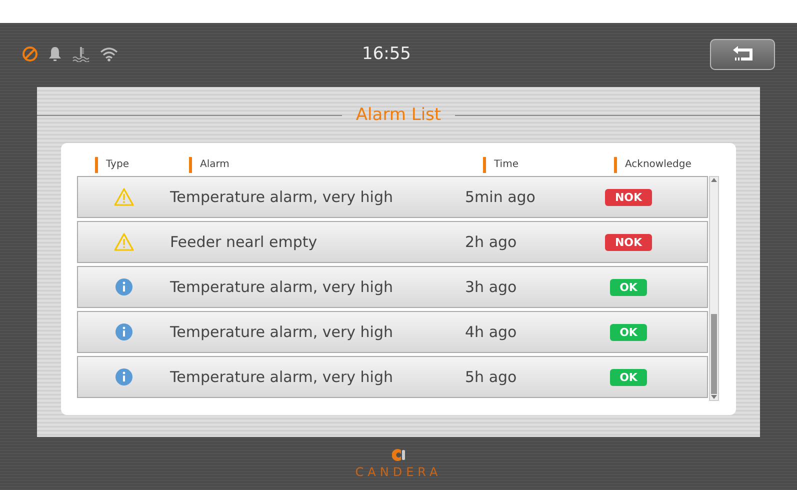 This screenshot has height=490, width=797. I want to click on logo-icon, so click(399, 455).